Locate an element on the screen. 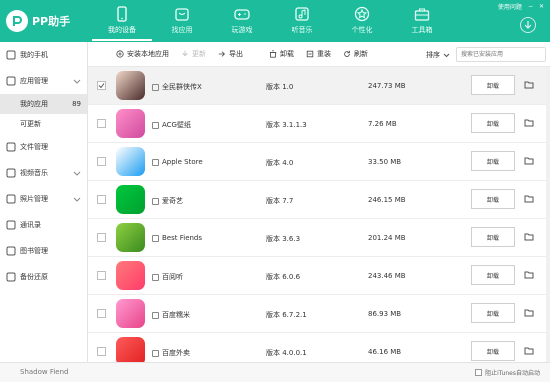 The width and height of the screenshot is (550, 382). table-row: ACG壁纸 版本 3.1.1.3 7.26 MB 卸载 is located at coordinates (319, 124).